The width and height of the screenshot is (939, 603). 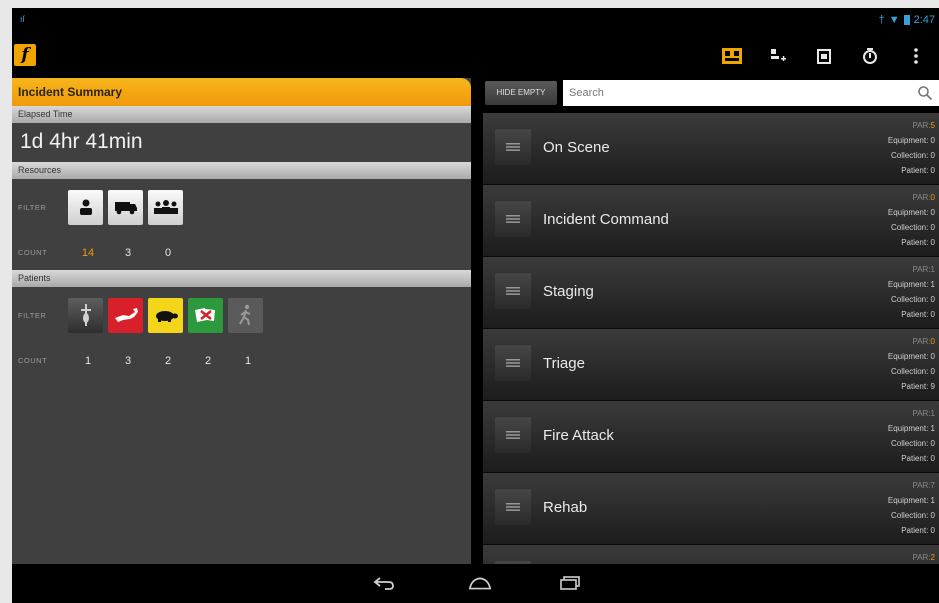 What do you see at coordinates (606, 219) in the screenshot?
I see `group-name: Incident Command` at bounding box center [606, 219].